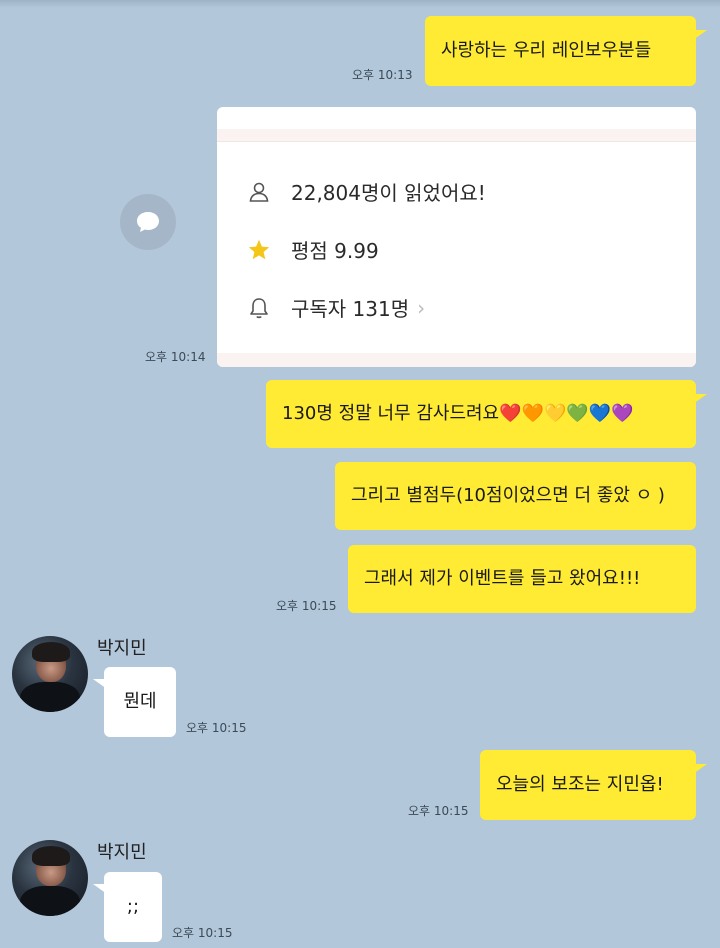 The image size is (720, 948). I want to click on message-text: 오늘의 보조는 지민옵!, so click(580, 784).